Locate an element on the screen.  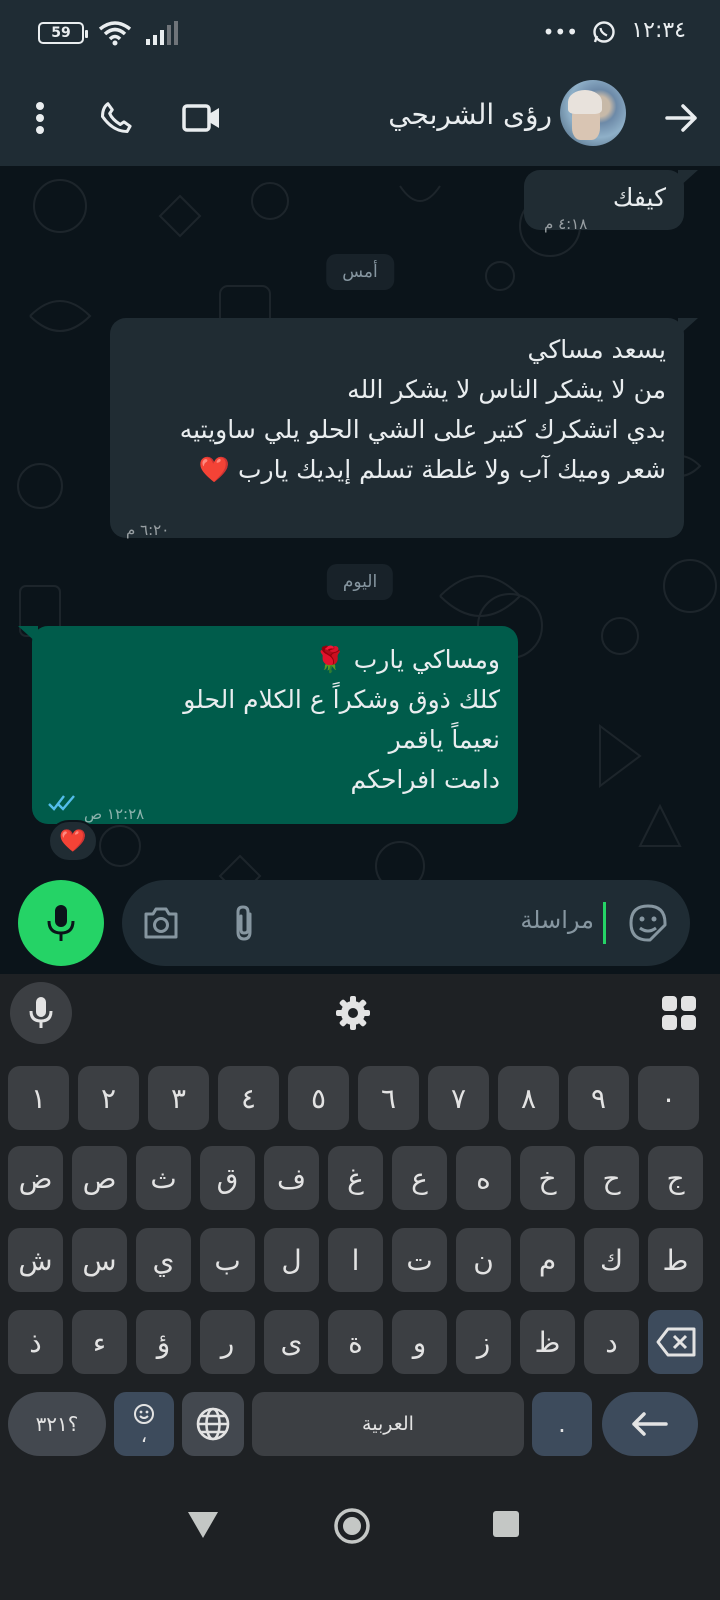
key-0: ٠ is located at coordinates (668, 1098).